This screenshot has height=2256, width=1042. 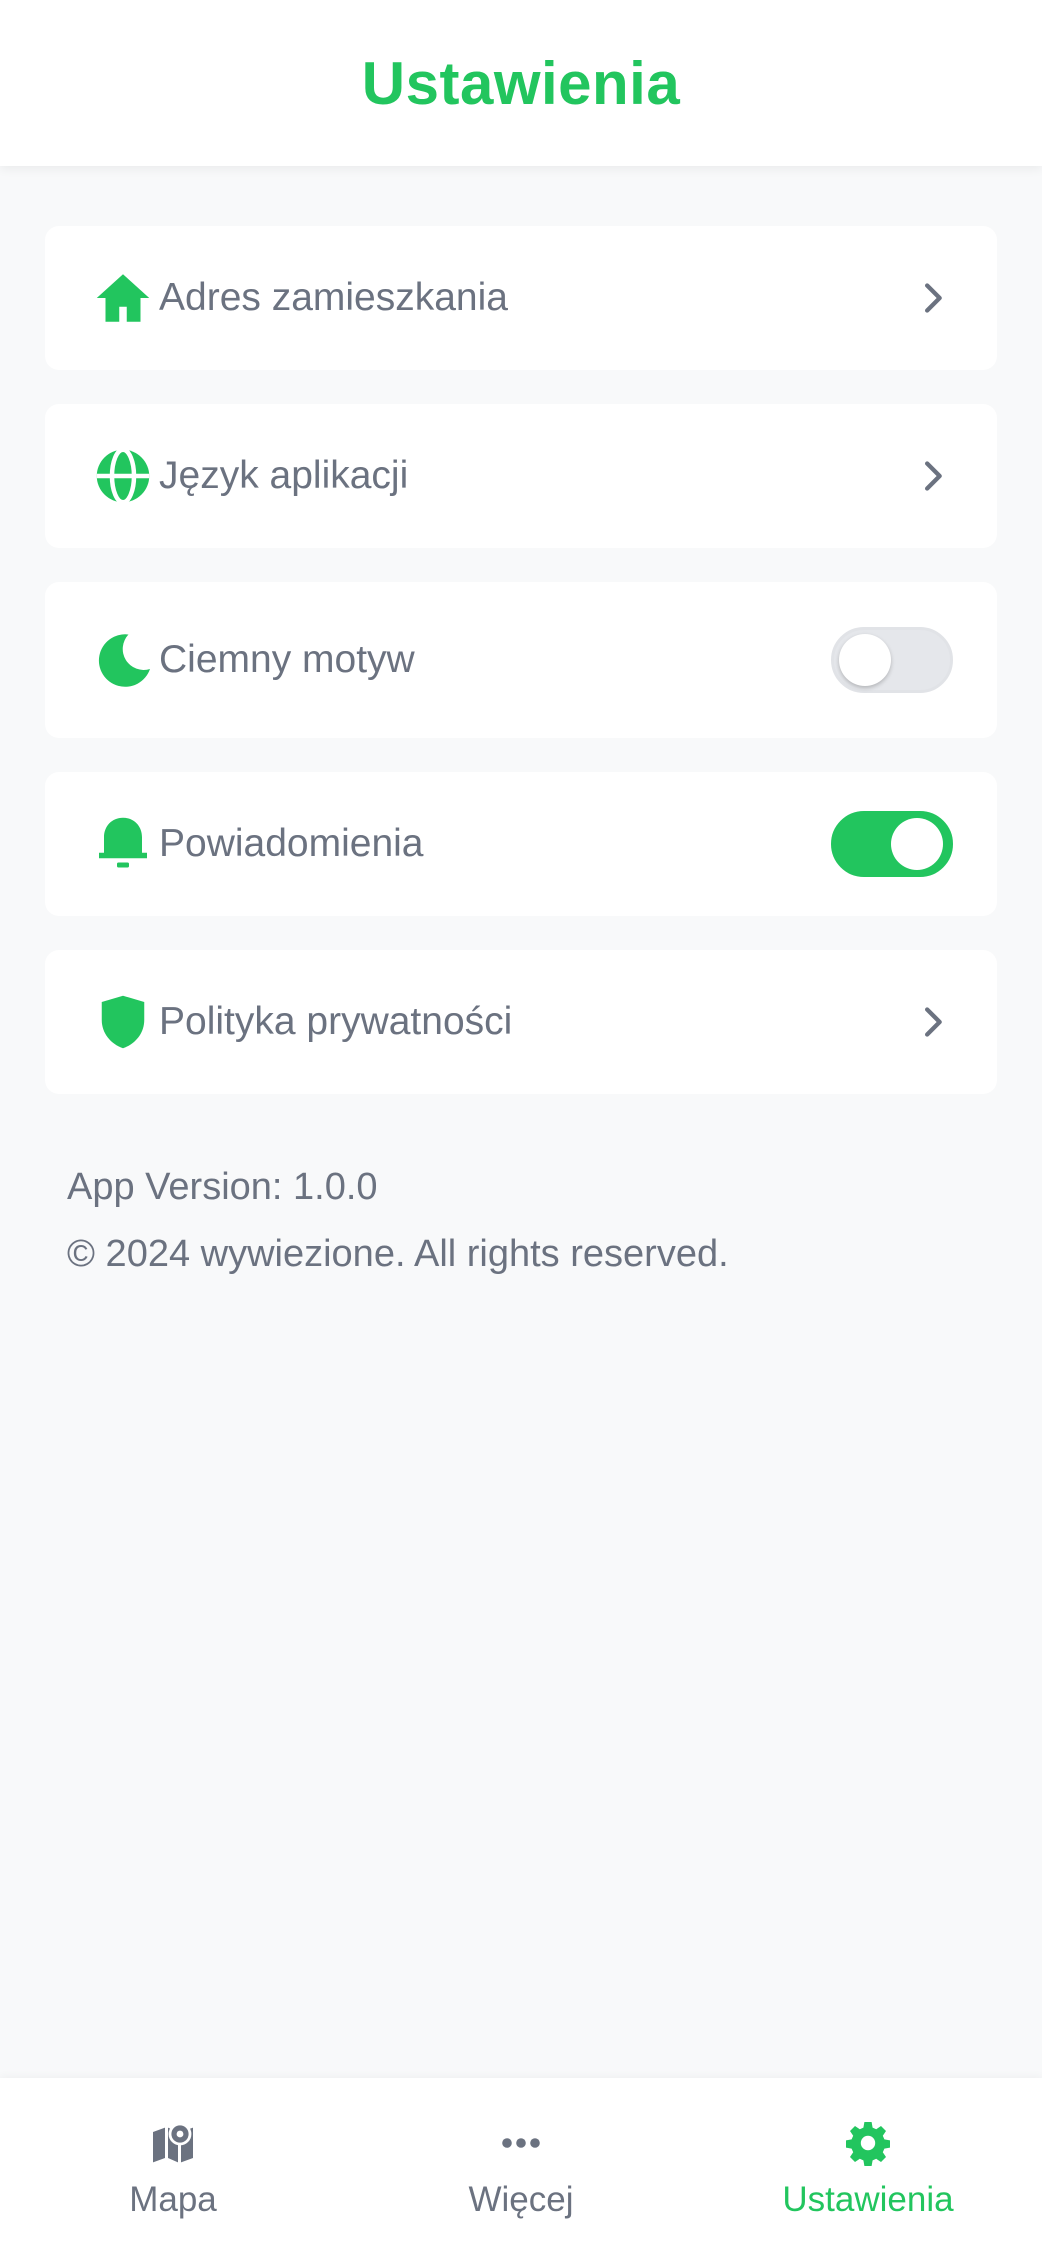 I want to click on map-icon, so click(x=173, y=2143).